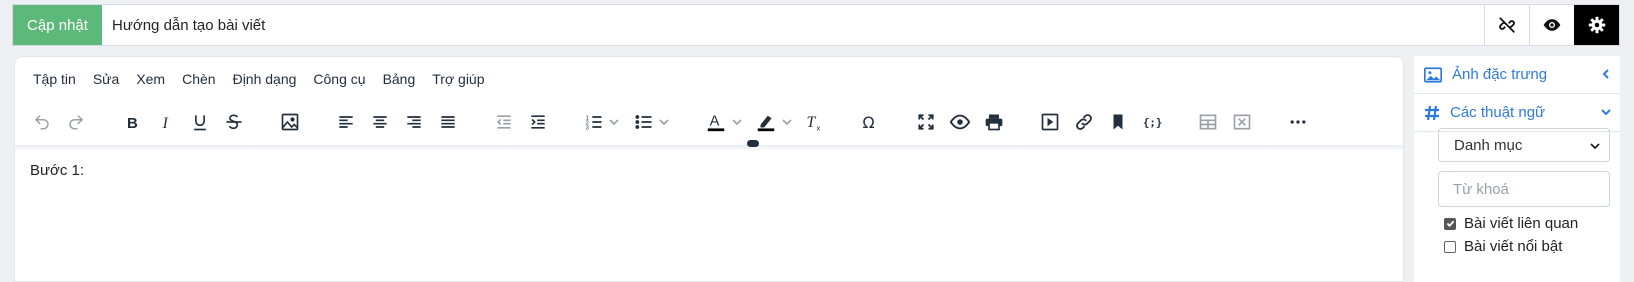  I want to click on svg-text: T, so click(812, 122).